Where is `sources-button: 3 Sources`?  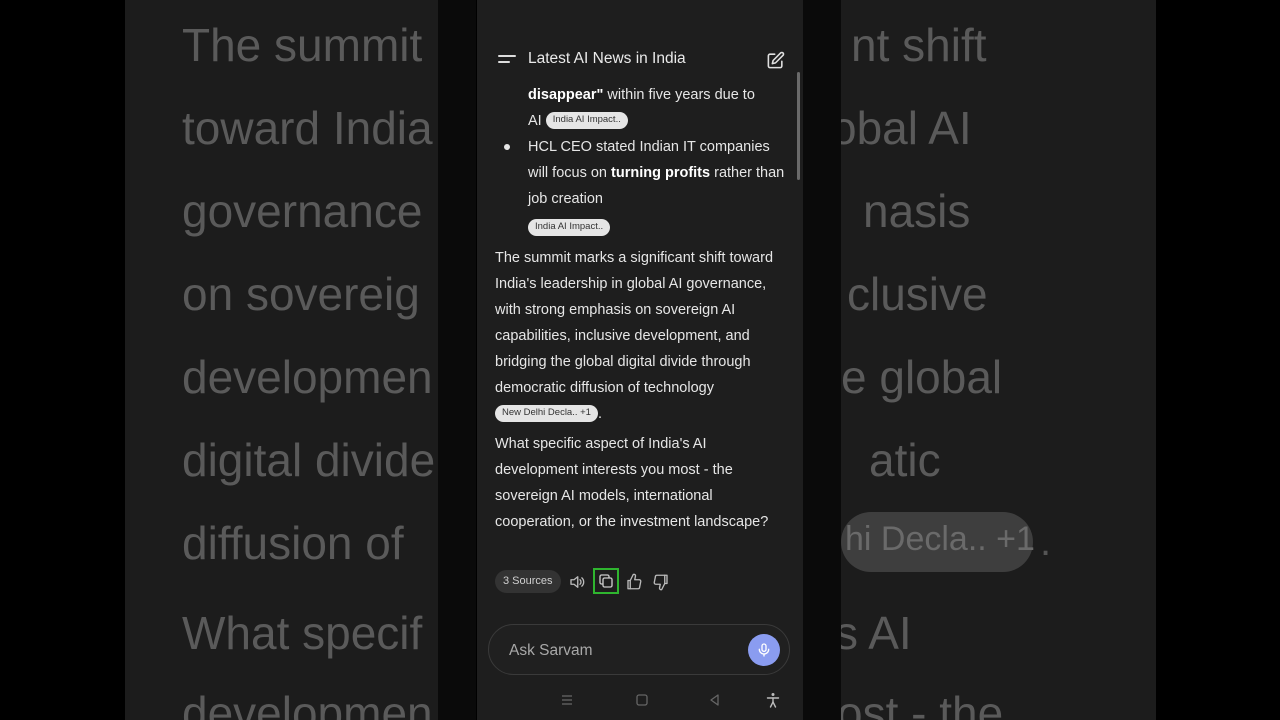
sources-button: 3 Sources is located at coordinates (528, 581).